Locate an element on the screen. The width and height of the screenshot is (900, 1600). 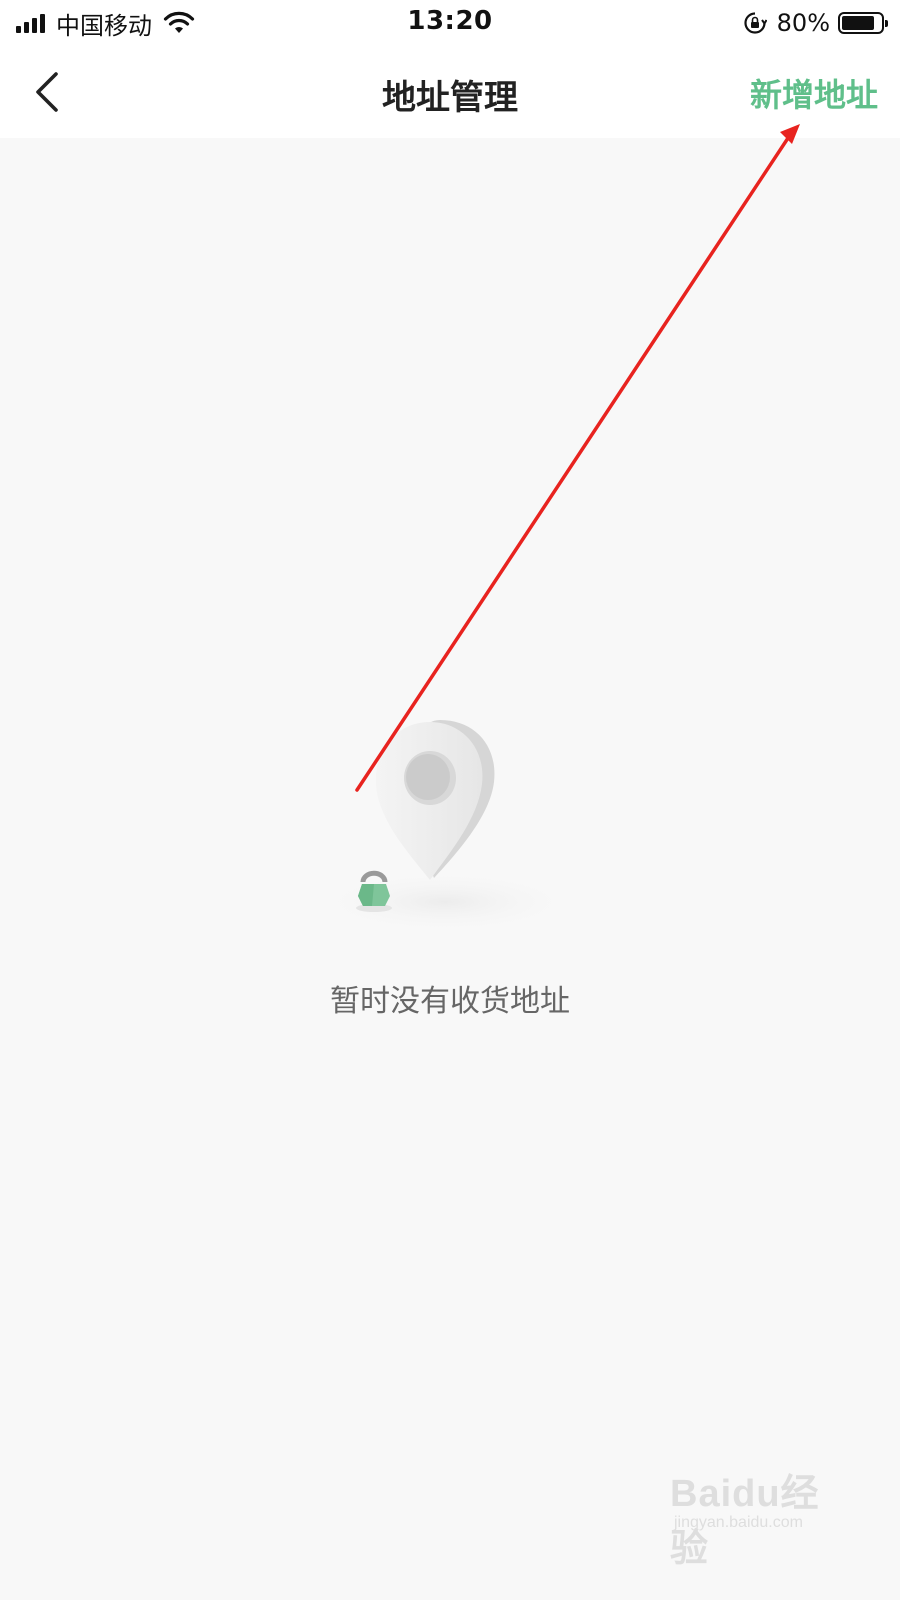
add-address-button: 新增地址 is located at coordinates (814, 93).